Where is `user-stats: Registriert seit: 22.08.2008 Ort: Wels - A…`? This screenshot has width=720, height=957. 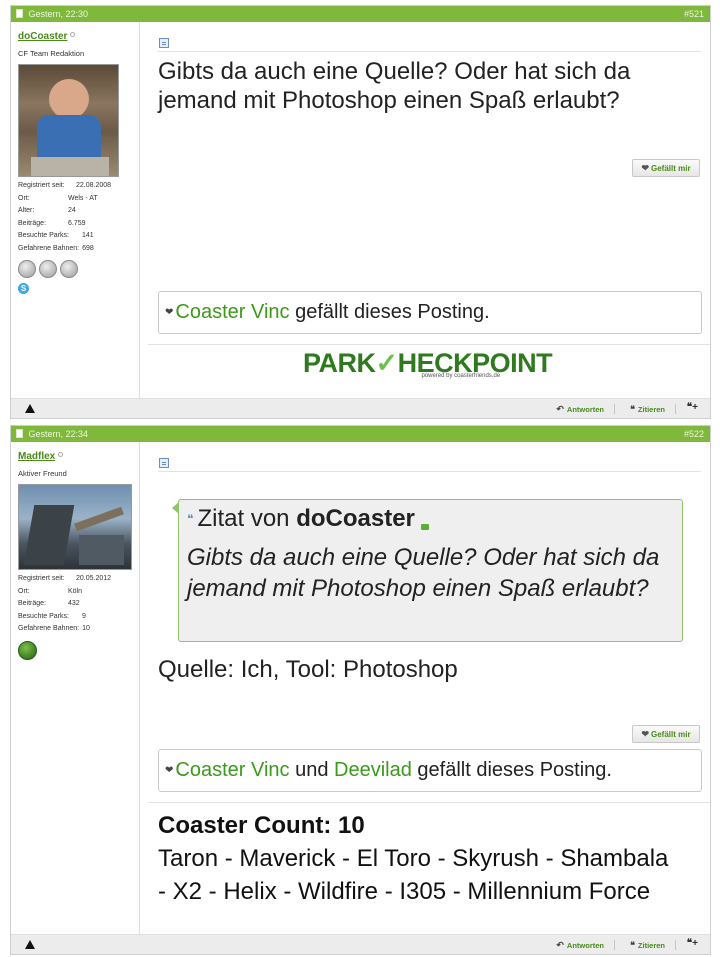 user-stats: Registriert seit: 22.08.2008 Ort: Wels - A… is located at coordinates (75, 219).